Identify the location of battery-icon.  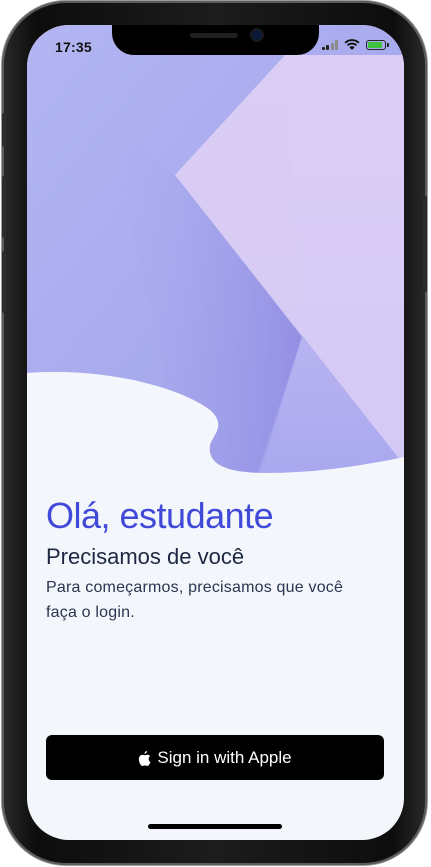
(377, 45).